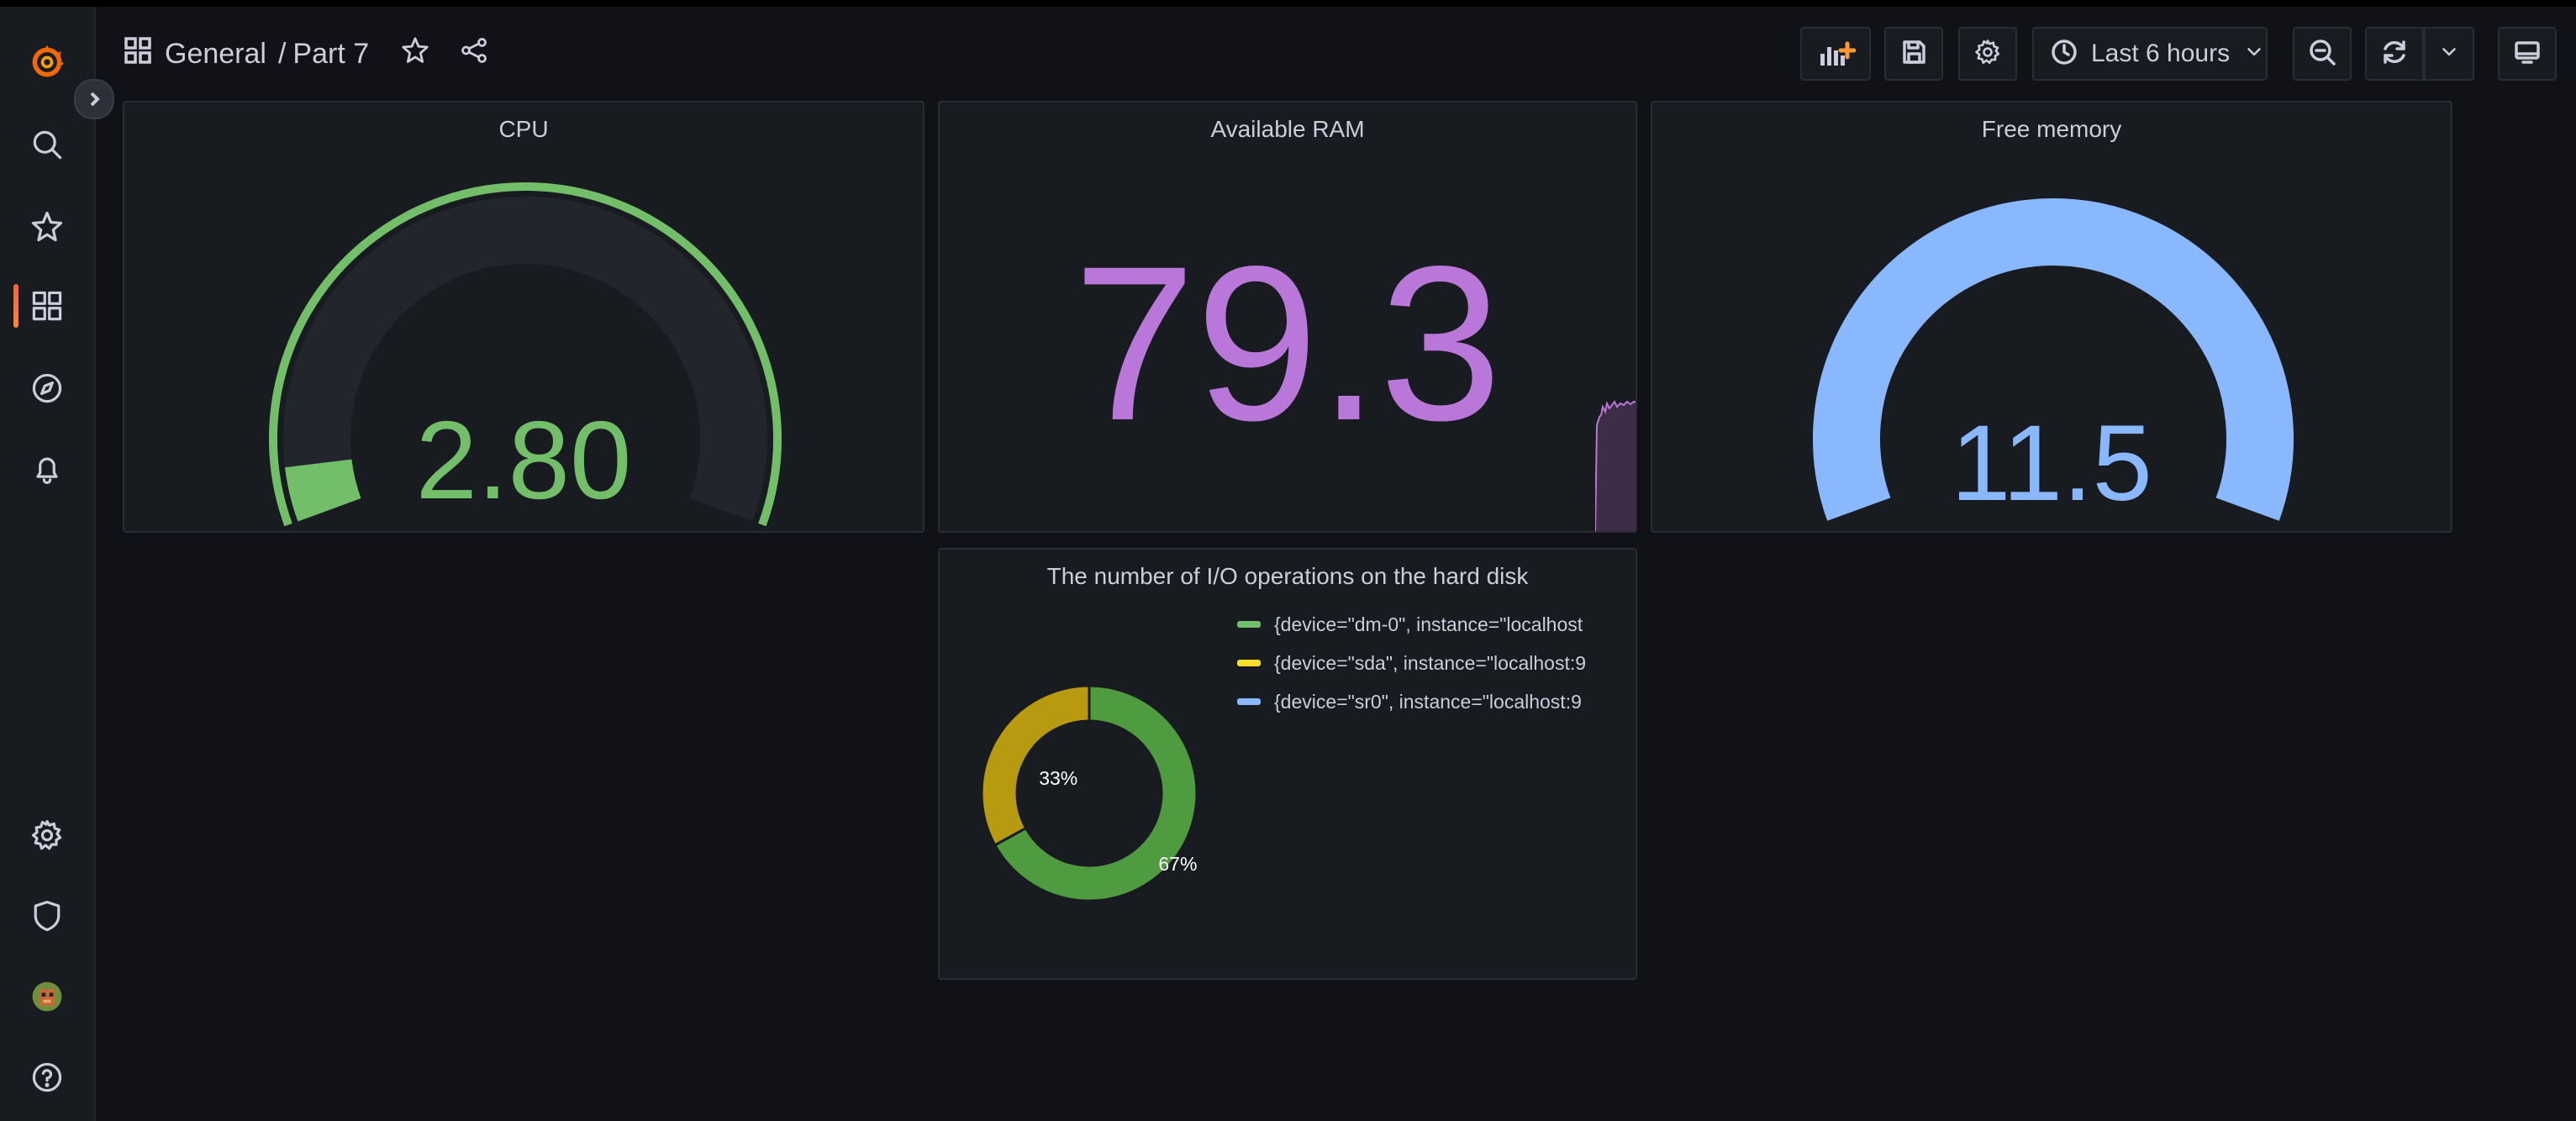  What do you see at coordinates (47, 916) in the screenshot?
I see `server-admin-shield-icon` at bounding box center [47, 916].